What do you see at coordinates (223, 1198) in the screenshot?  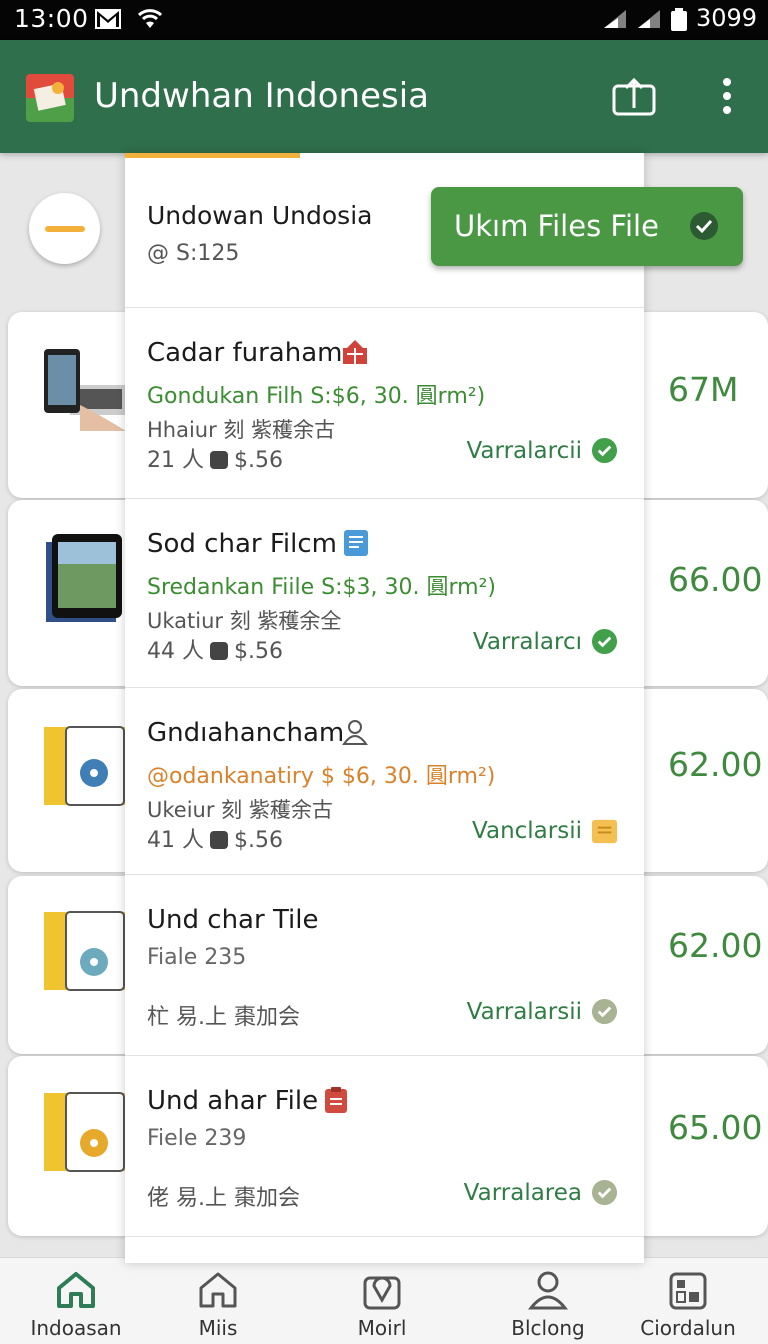 I see `item-meta: 佬 易.上 棗加会` at bounding box center [223, 1198].